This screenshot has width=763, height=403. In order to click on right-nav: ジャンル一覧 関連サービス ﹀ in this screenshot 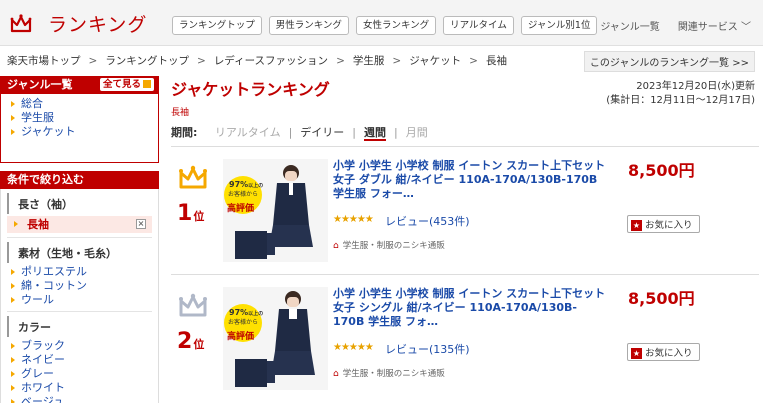, I will do `click(675, 25)`.